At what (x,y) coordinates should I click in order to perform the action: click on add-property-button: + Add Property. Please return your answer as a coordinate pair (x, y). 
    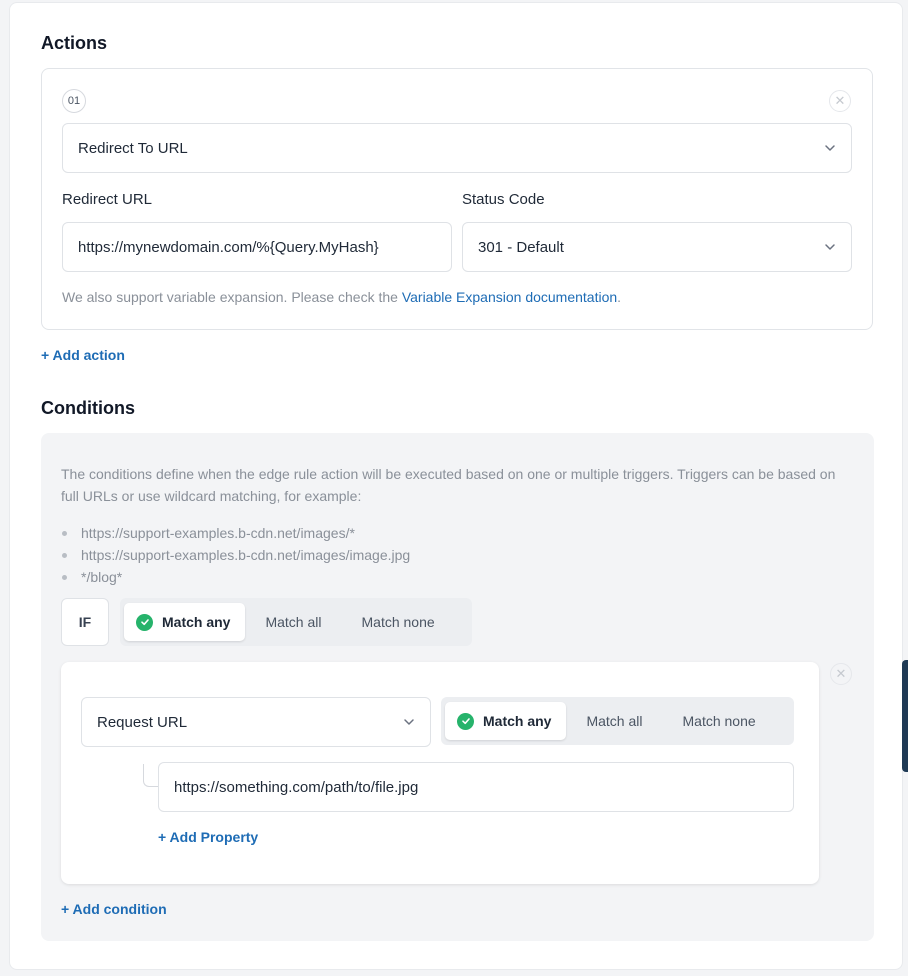
    Looking at the image, I should click on (208, 837).